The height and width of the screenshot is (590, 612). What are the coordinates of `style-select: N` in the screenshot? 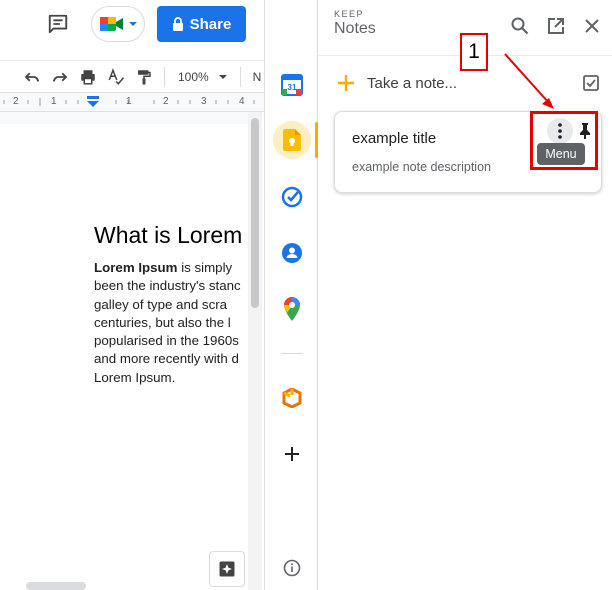 It's located at (257, 77).